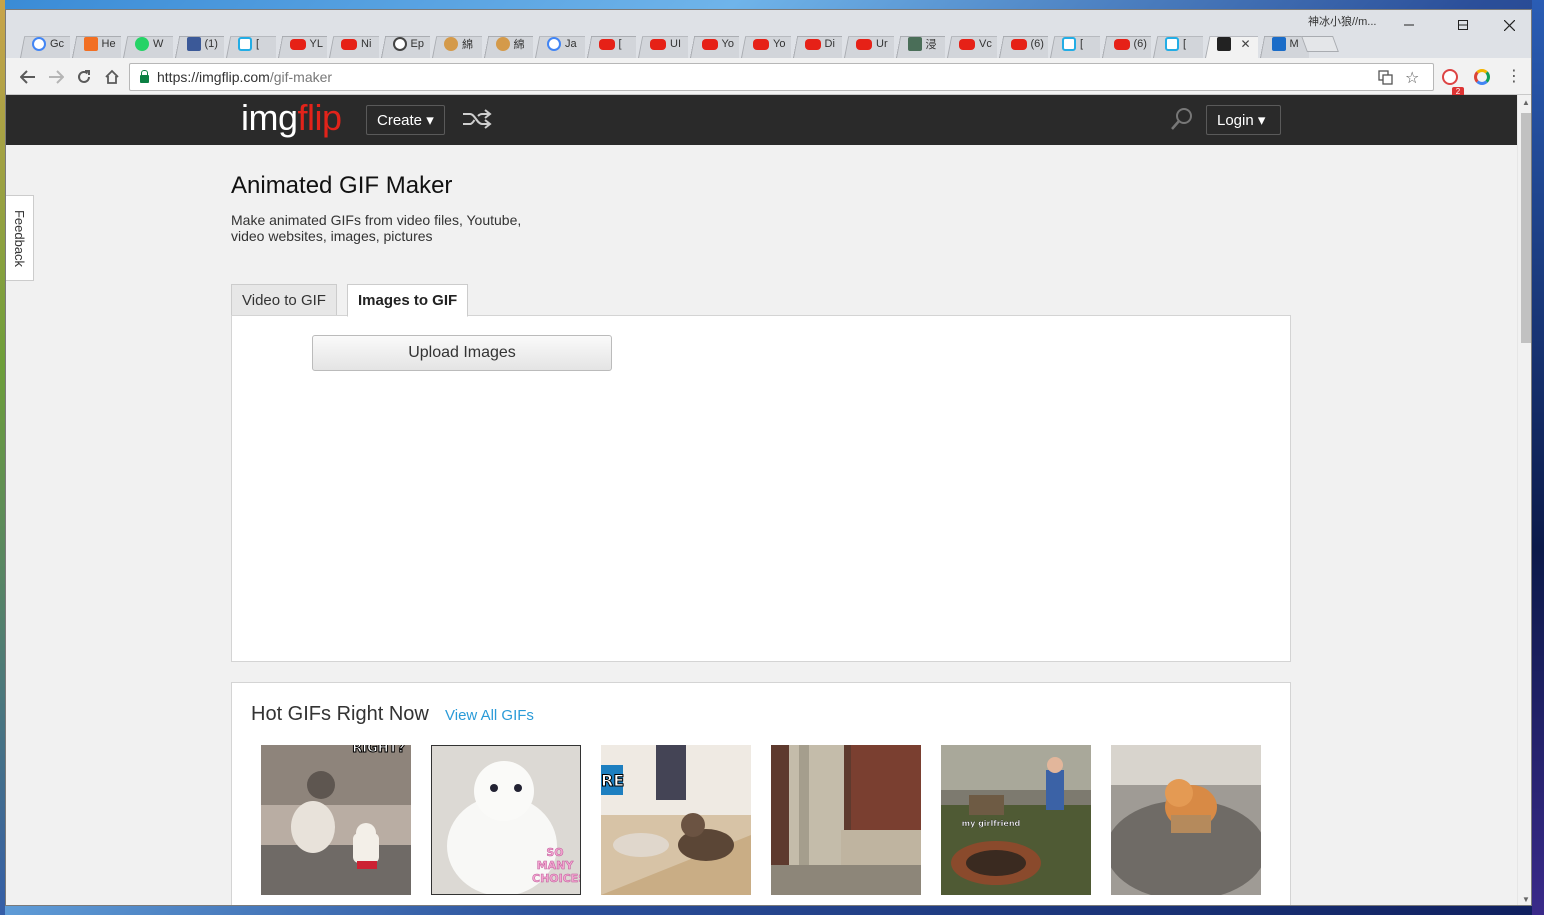  What do you see at coordinates (405, 120) in the screenshot?
I see `create-menu-button: Create ▾` at bounding box center [405, 120].